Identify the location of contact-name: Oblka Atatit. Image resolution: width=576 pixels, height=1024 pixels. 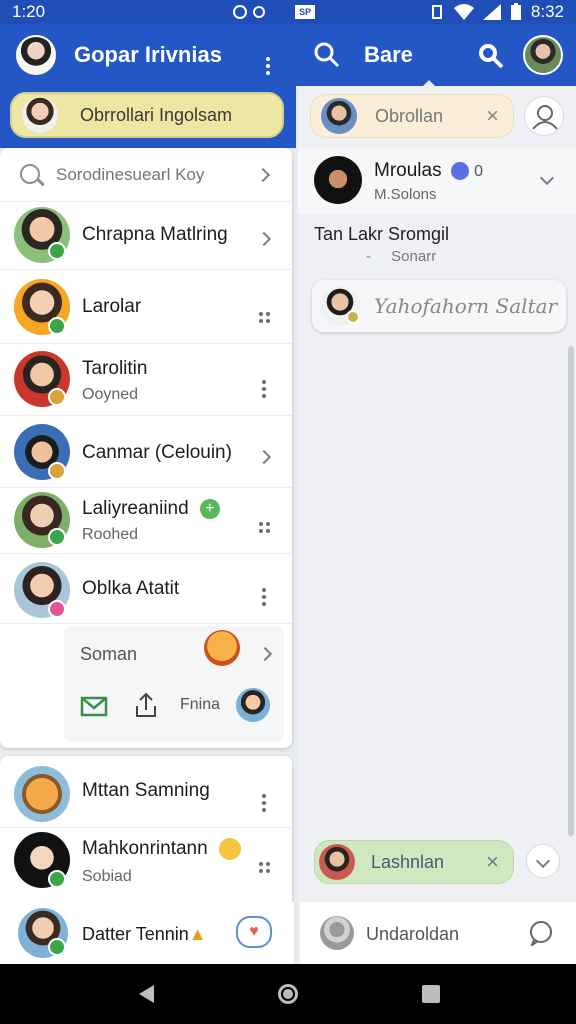
(131, 588).